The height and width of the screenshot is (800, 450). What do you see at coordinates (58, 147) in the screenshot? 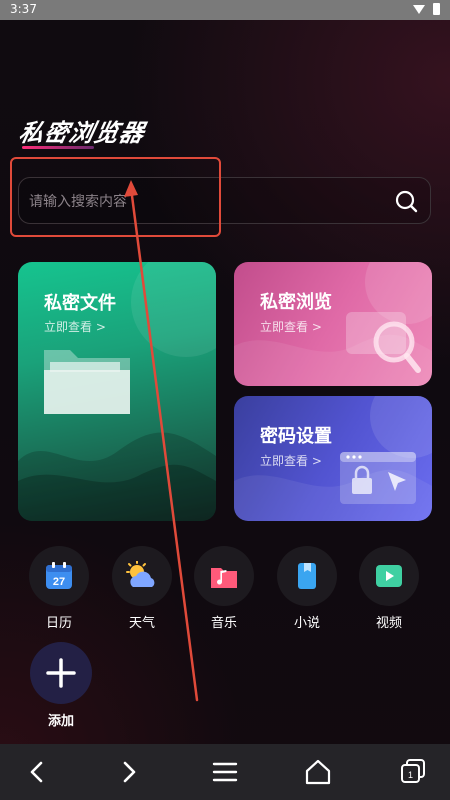
I see `title-underline` at bounding box center [58, 147].